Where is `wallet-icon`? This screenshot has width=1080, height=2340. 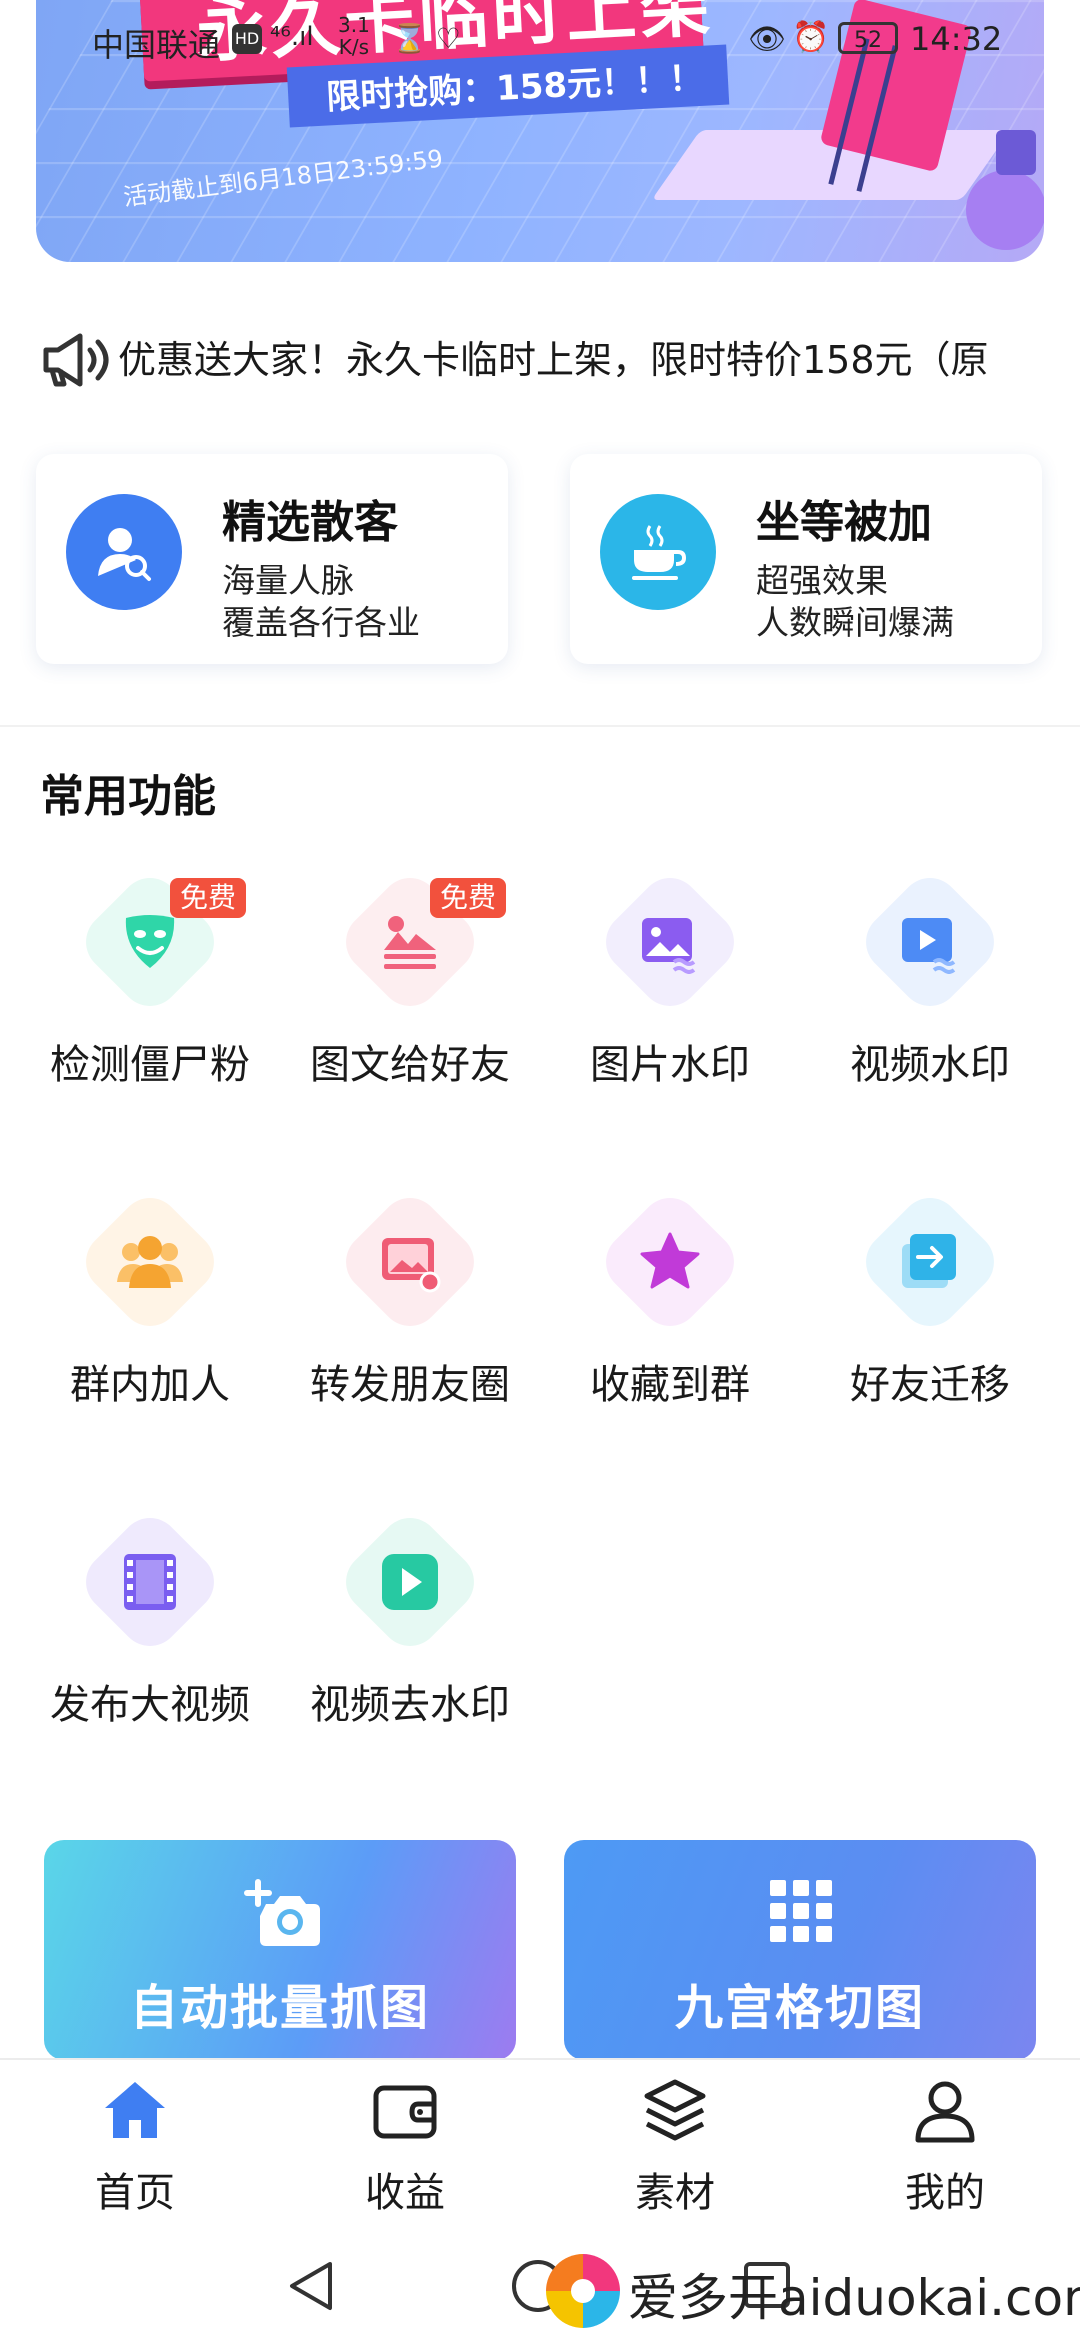
wallet-icon is located at coordinates (405, 2111).